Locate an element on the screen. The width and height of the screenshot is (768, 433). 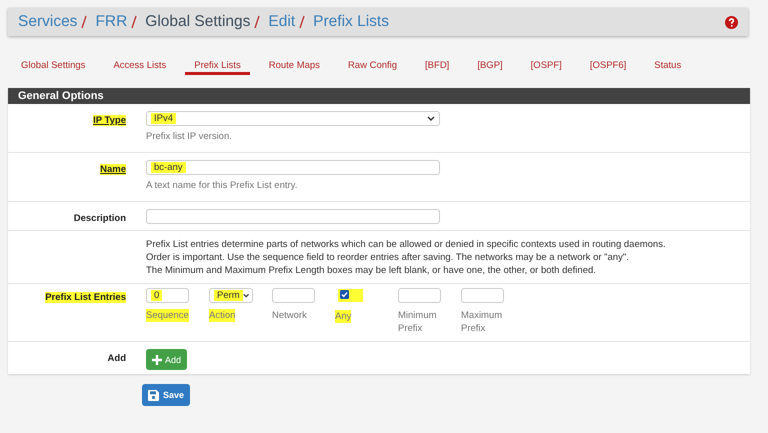
text-field: bc-any is located at coordinates (293, 167).